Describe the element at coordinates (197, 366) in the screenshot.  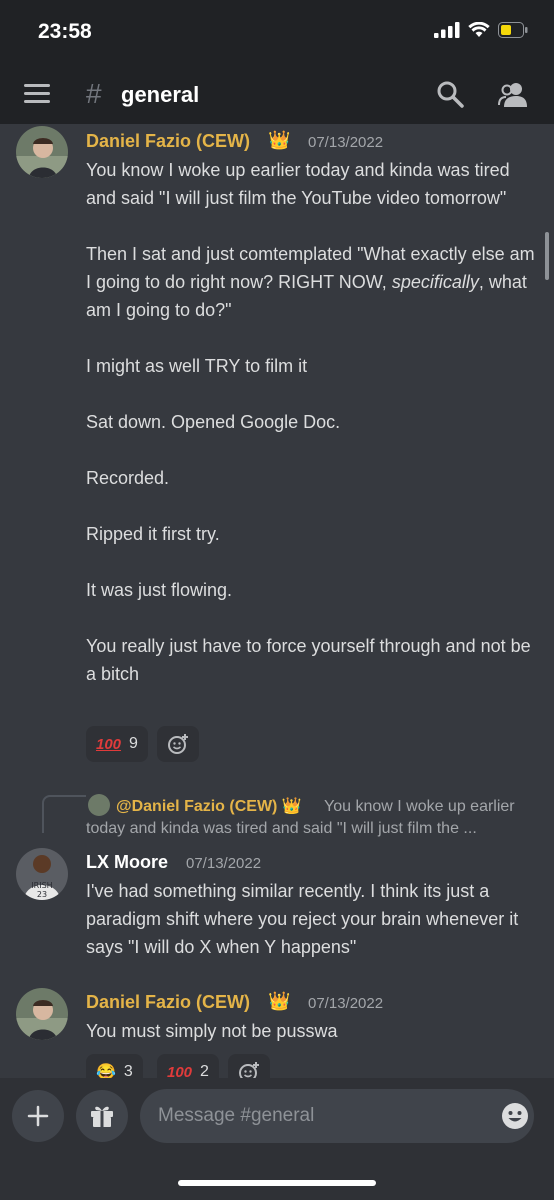
I see `message-paragraph: I might as well TRY to film it` at that location.